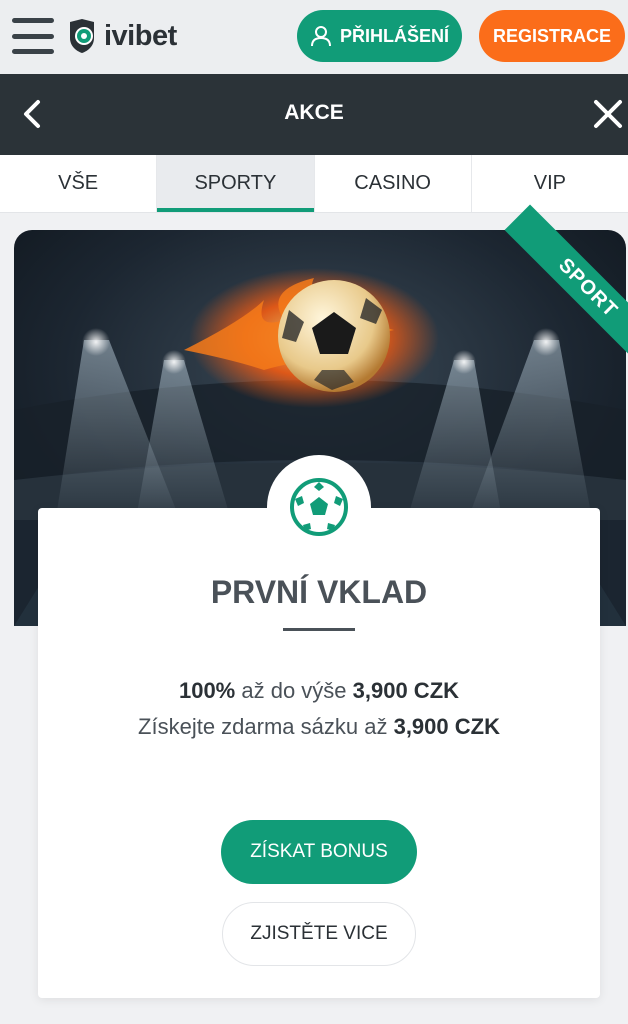 This screenshot has height=1024, width=628. What do you see at coordinates (82, 36) in the screenshot?
I see `logo-shield-icon` at bounding box center [82, 36].